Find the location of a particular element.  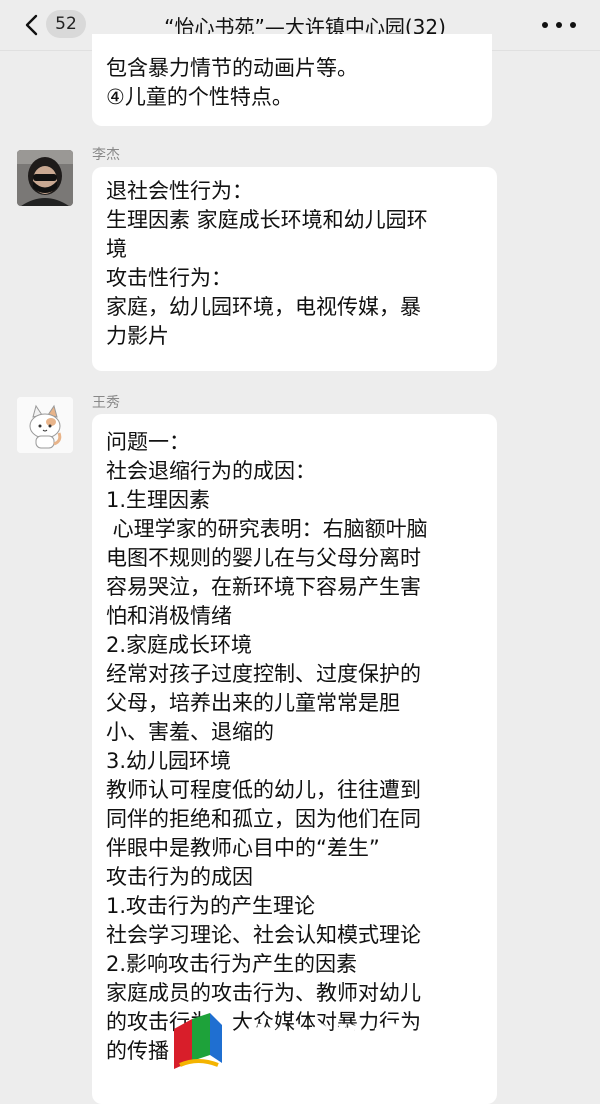

message-line: 经常对孩子过度控制、过度保护的 is located at coordinates (263, 674).